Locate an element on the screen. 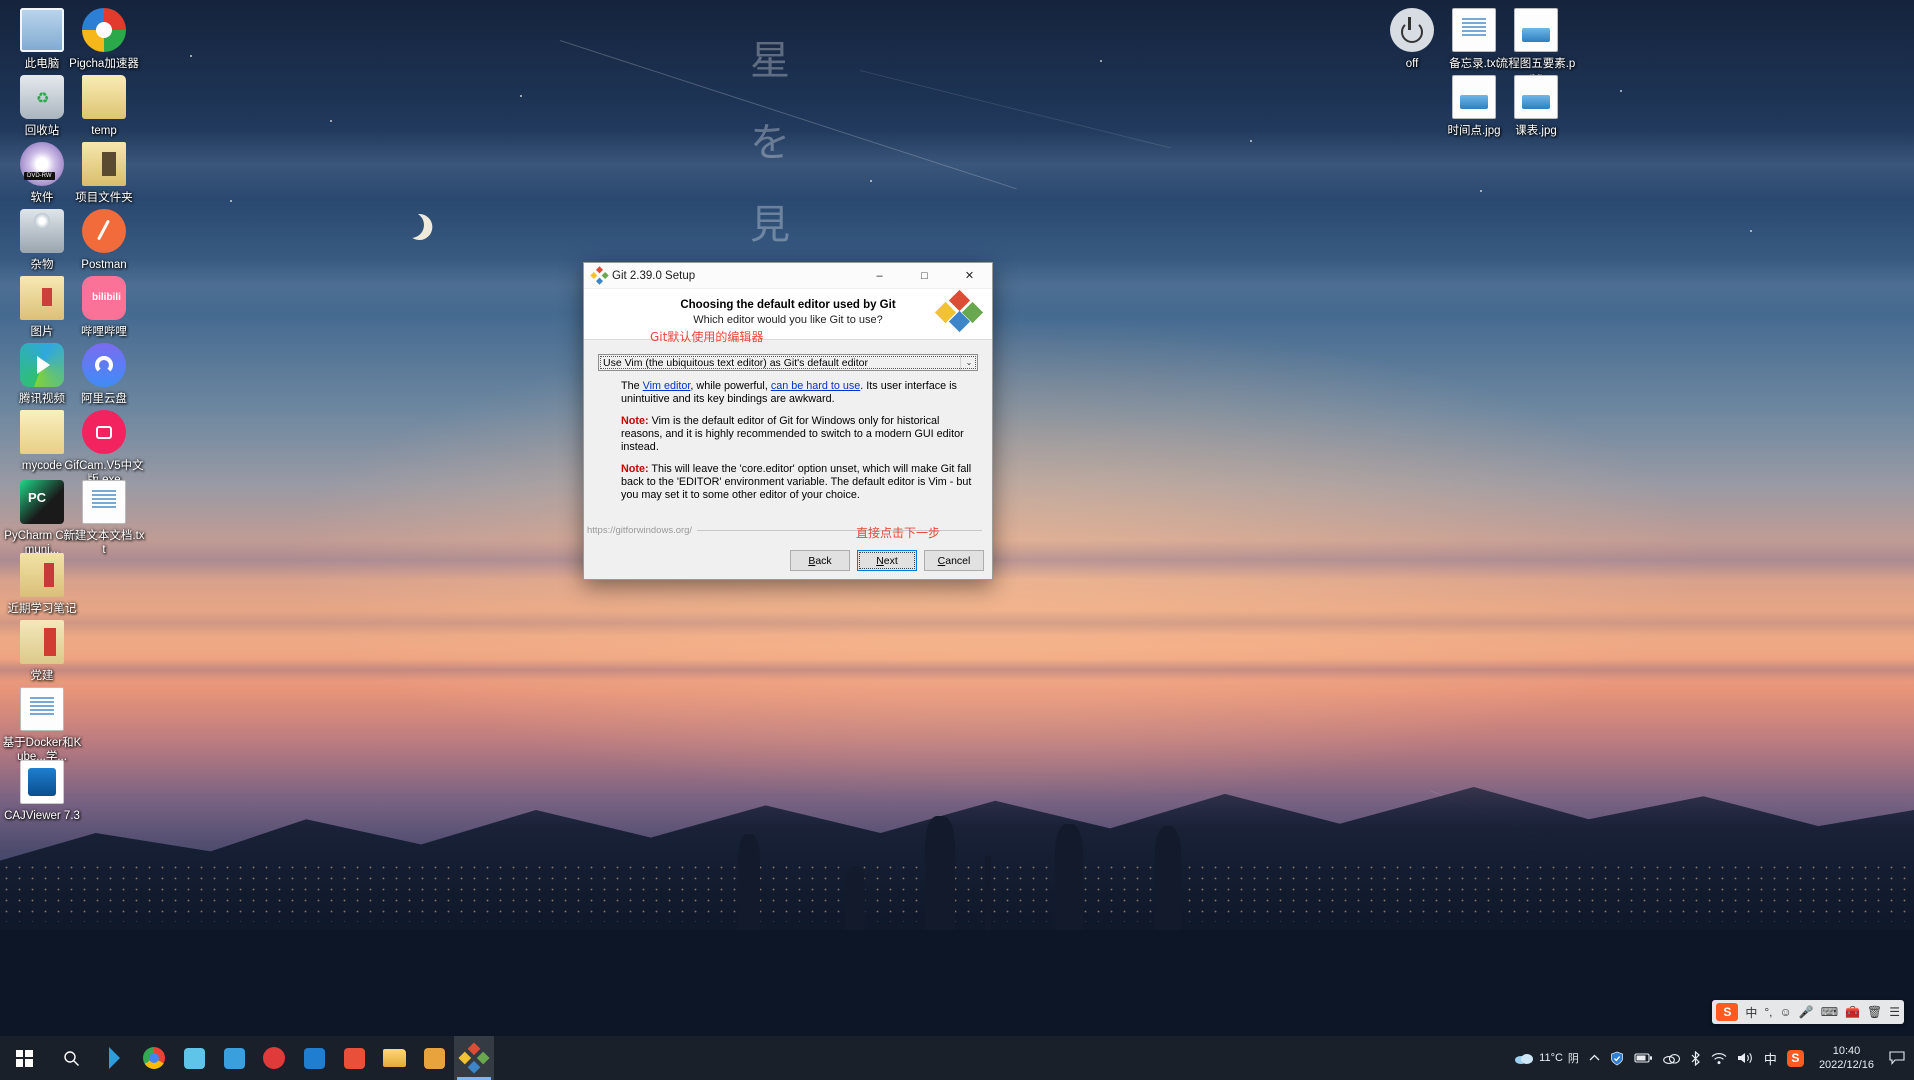  keyboard-icon: ⌨ is located at coordinates (1829, 1012).